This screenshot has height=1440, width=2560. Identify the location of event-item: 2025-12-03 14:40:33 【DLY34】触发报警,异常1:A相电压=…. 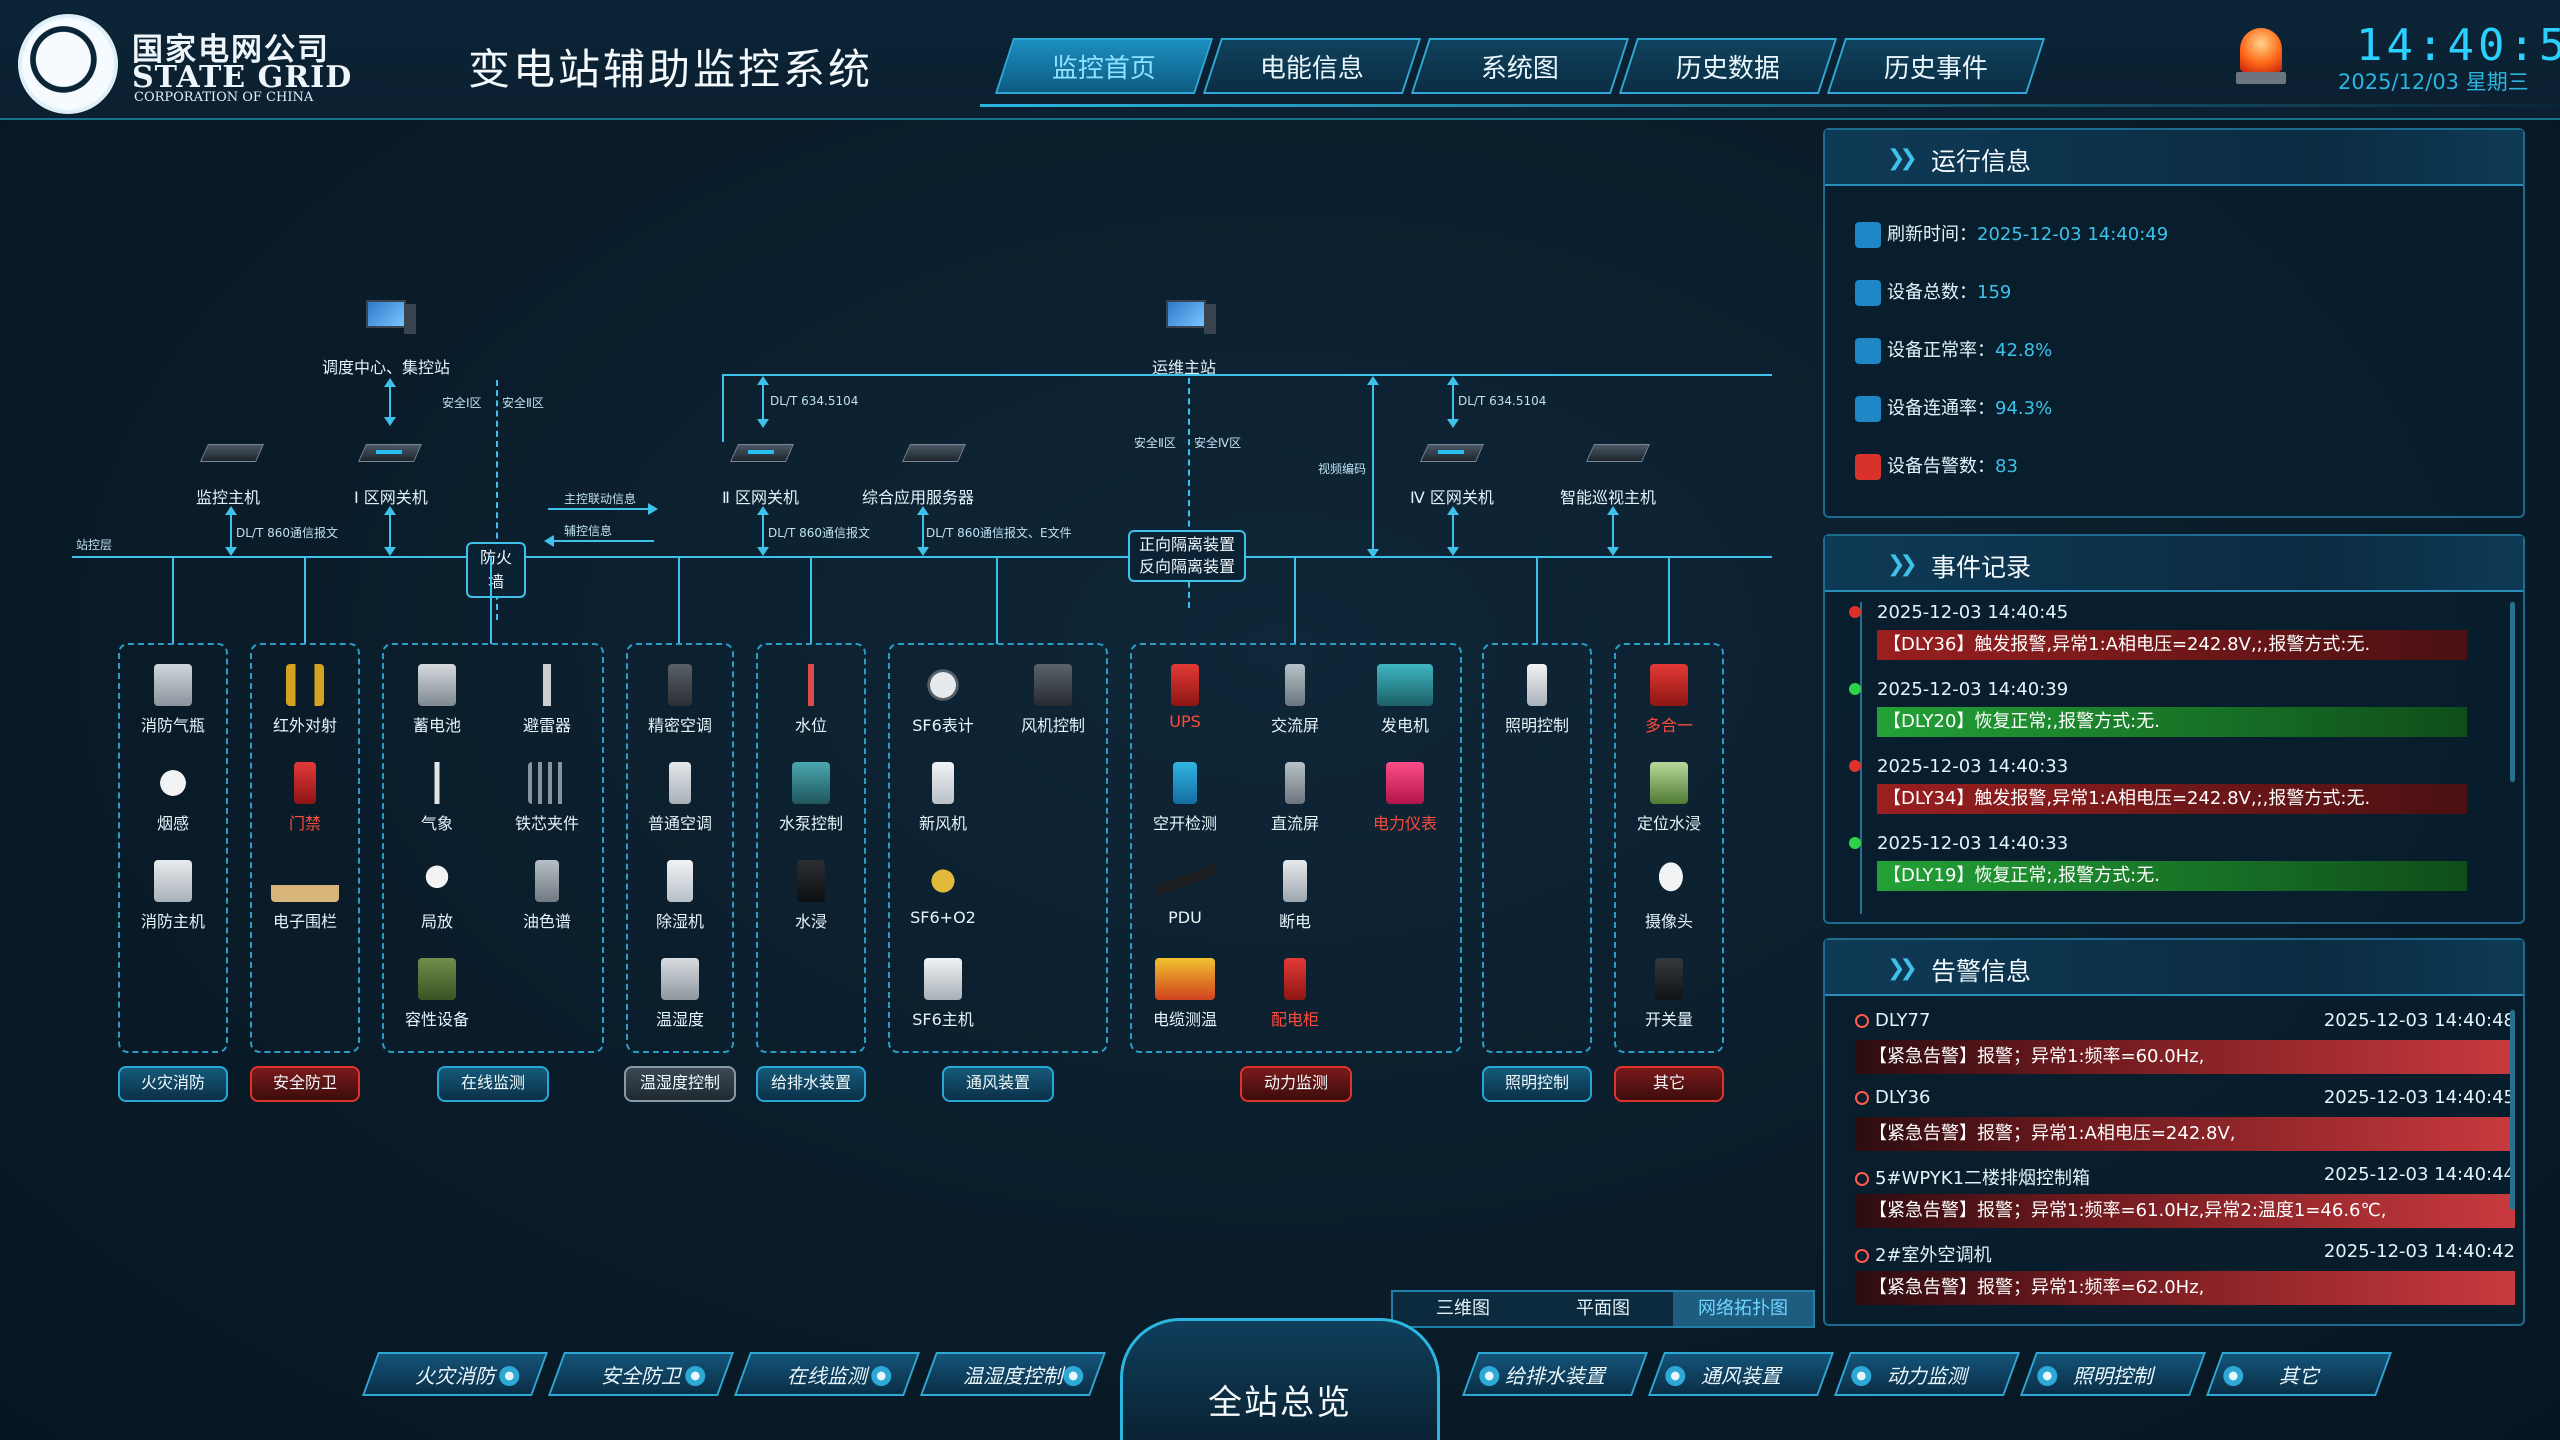
(2169, 791).